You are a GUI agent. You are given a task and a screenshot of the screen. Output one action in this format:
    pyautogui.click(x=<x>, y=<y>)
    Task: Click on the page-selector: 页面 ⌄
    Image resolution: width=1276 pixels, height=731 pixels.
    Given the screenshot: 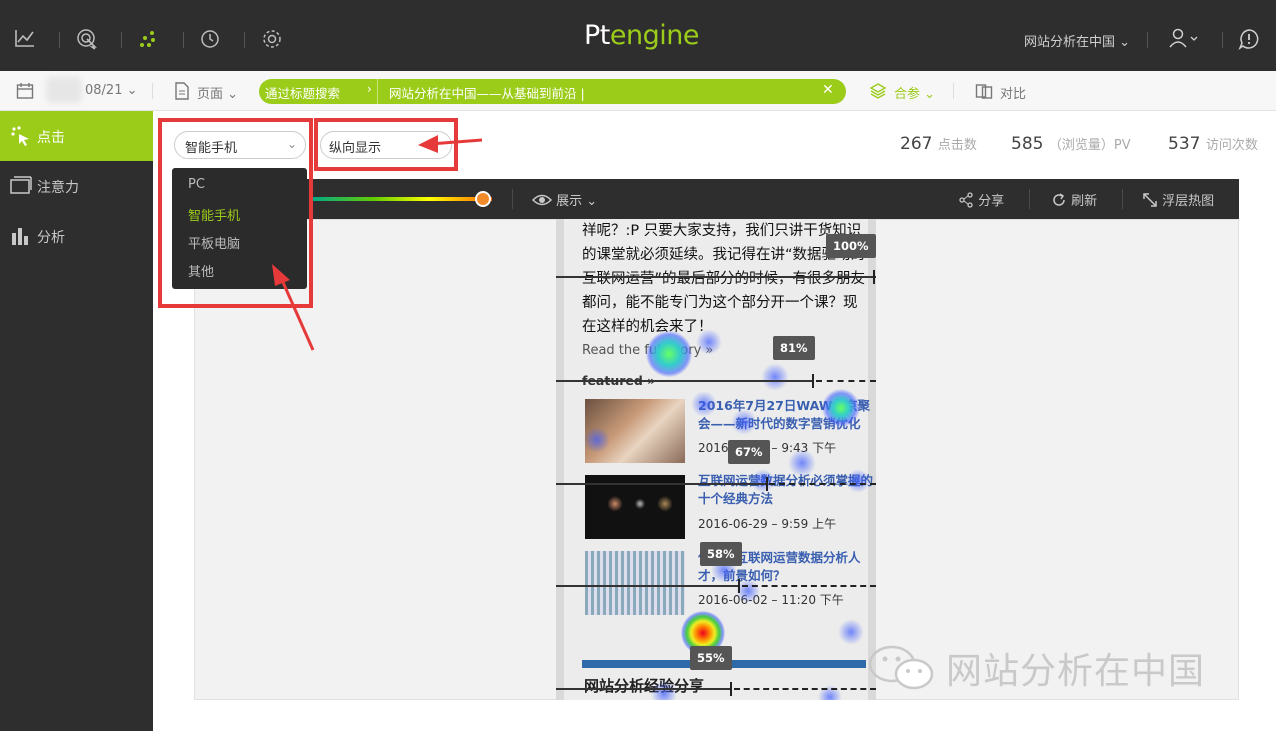 What is the action you would take?
    pyautogui.click(x=217, y=92)
    